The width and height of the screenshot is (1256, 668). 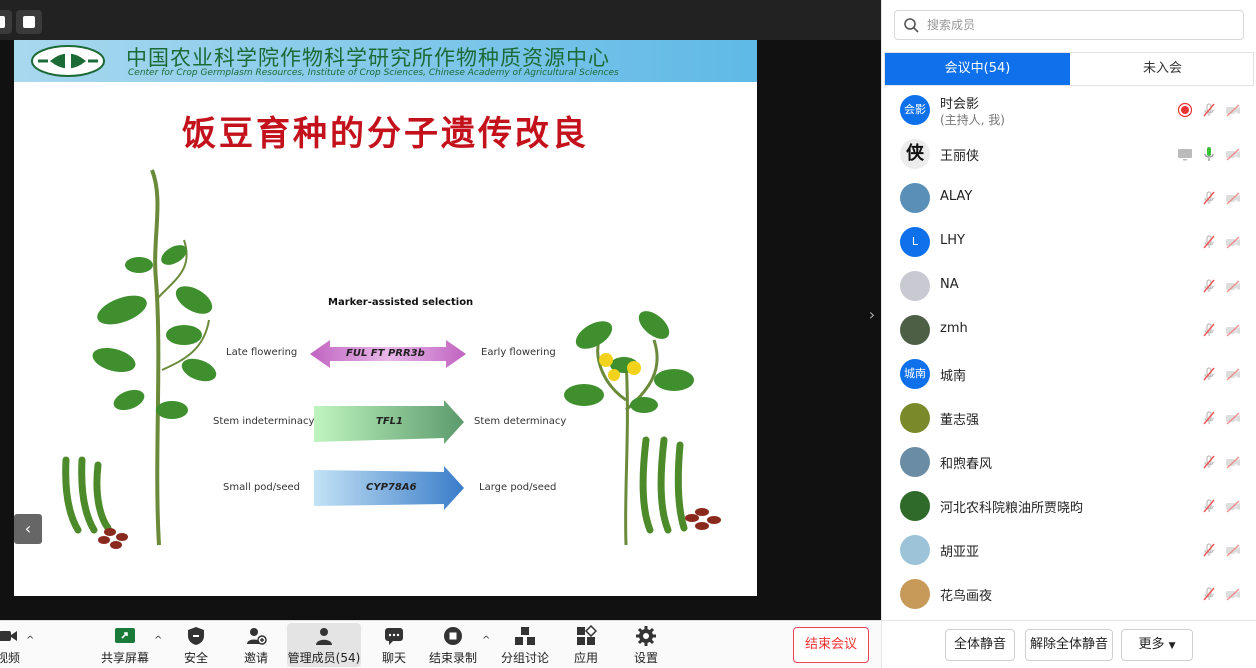 What do you see at coordinates (125, 635) in the screenshot?
I see `share-screen-icon` at bounding box center [125, 635].